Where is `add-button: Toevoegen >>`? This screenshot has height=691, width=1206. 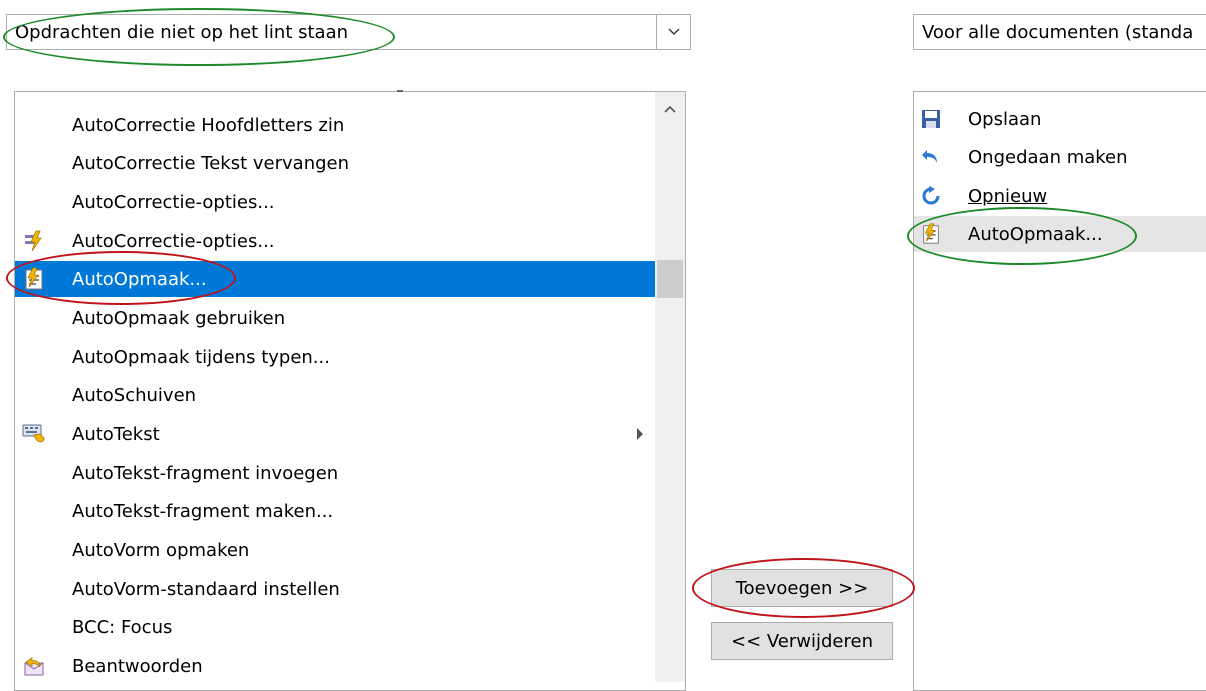 add-button: Toevoegen >> is located at coordinates (802, 588).